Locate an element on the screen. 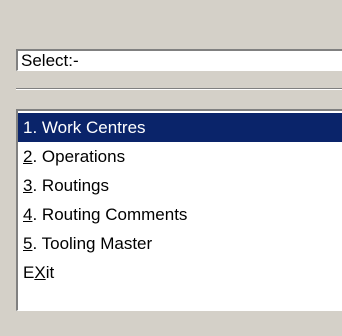 This screenshot has width=342, height=336. select-label: Select:- is located at coordinates (50, 60).